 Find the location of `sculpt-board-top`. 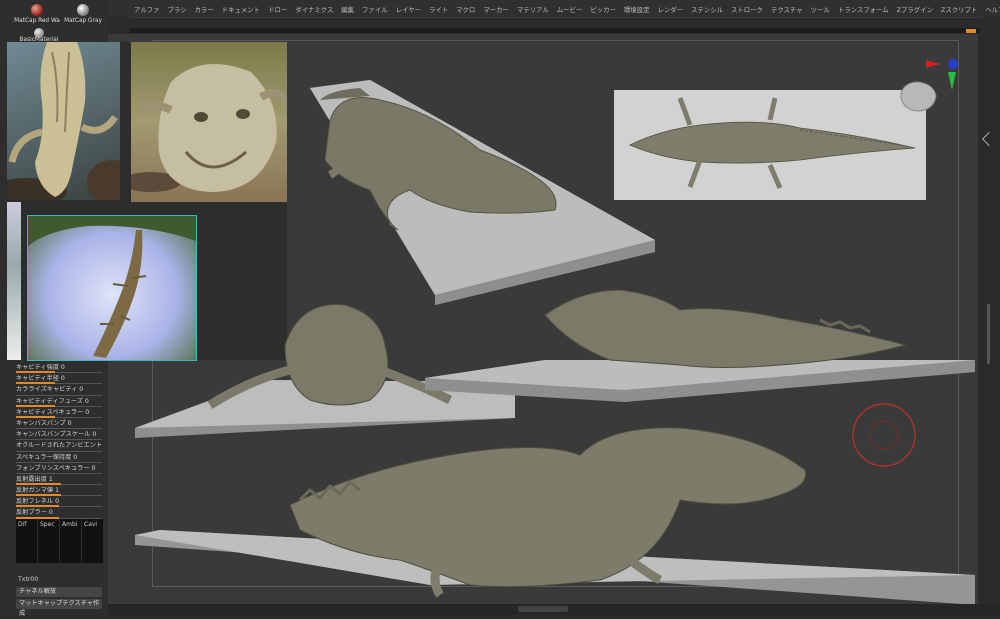

sculpt-board-top is located at coordinates (482, 192).